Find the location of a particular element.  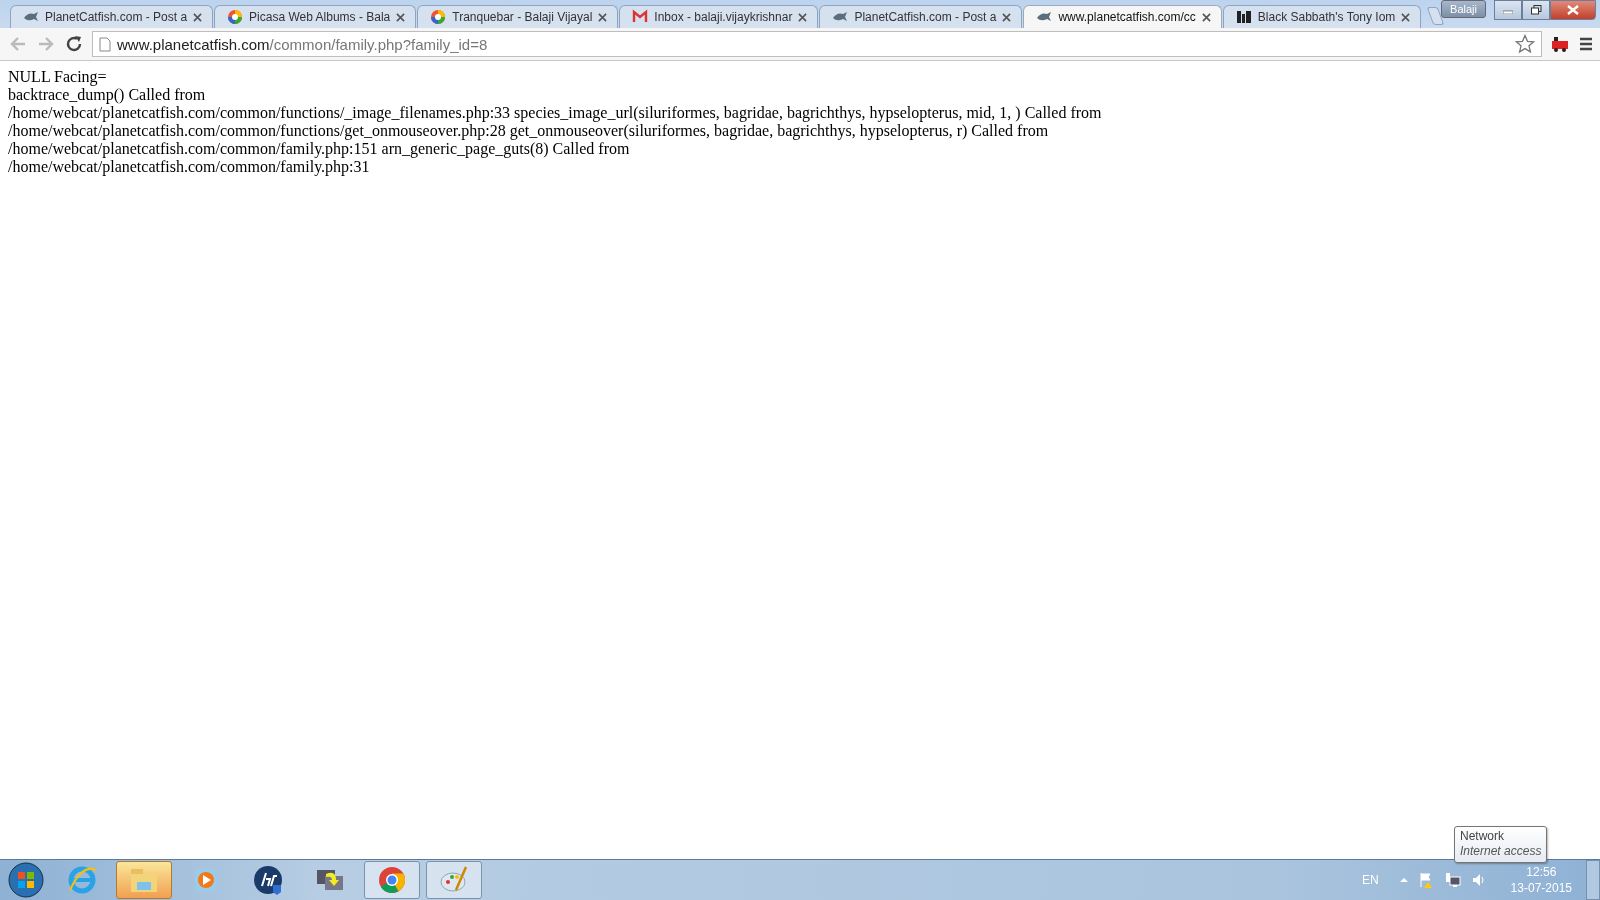

star-icon is located at coordinates (1525, 44).